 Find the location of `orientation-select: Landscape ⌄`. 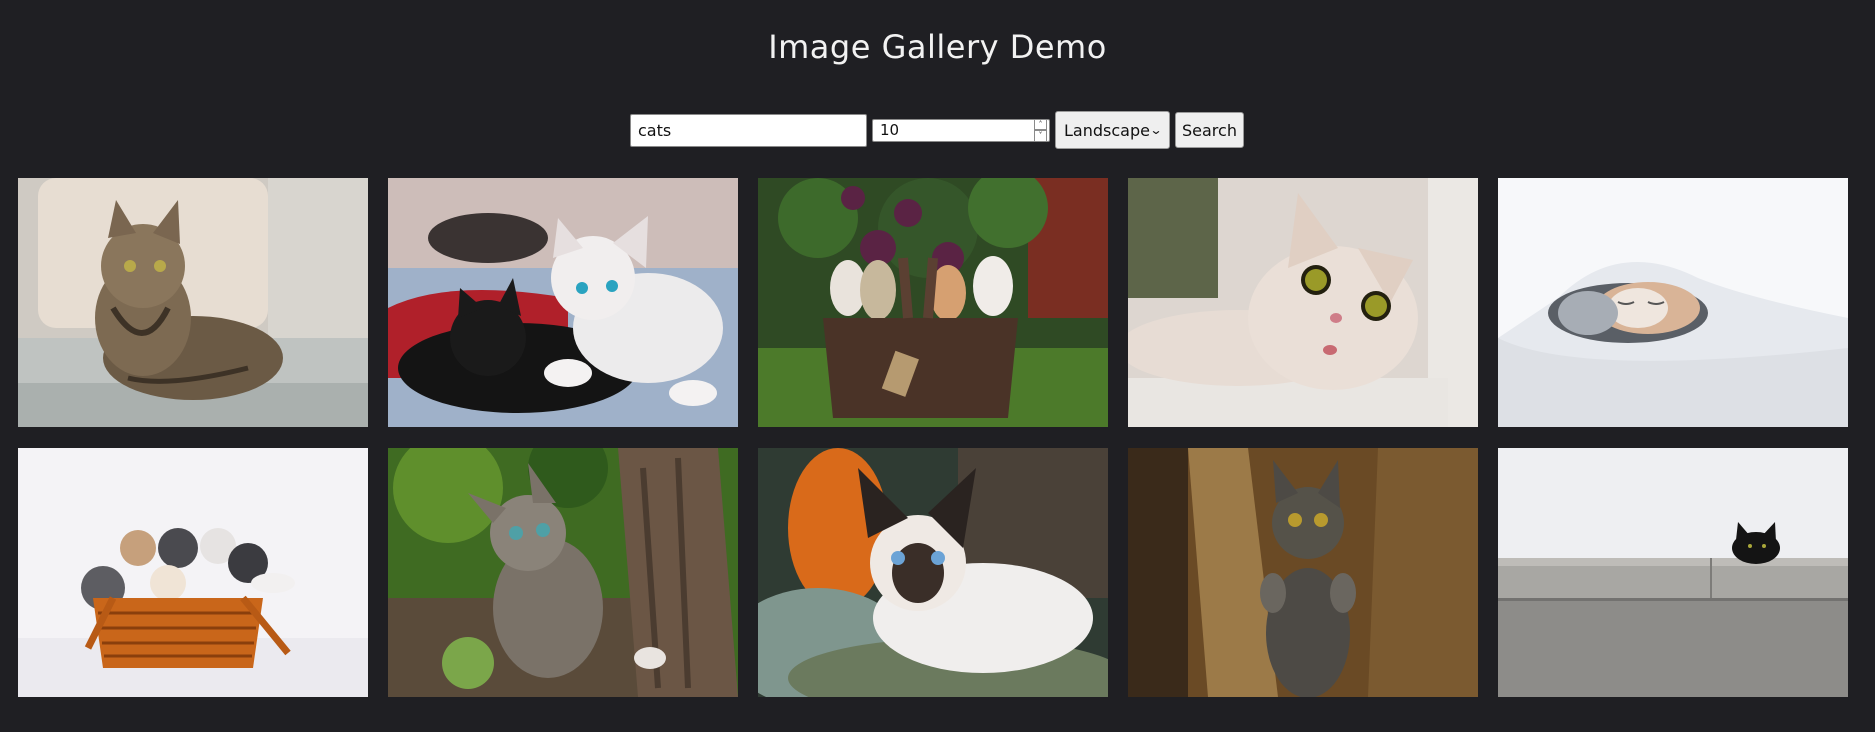

orientation-select: Landscape ⌄ is located at coordinates (1112, 130).